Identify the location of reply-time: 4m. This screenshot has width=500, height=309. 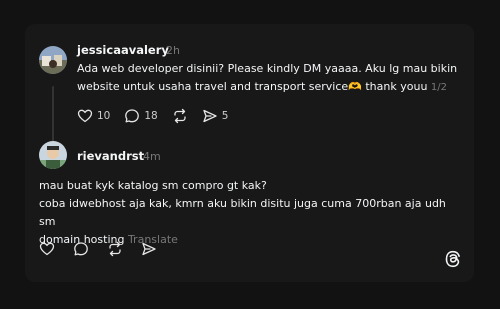
(152, 156).